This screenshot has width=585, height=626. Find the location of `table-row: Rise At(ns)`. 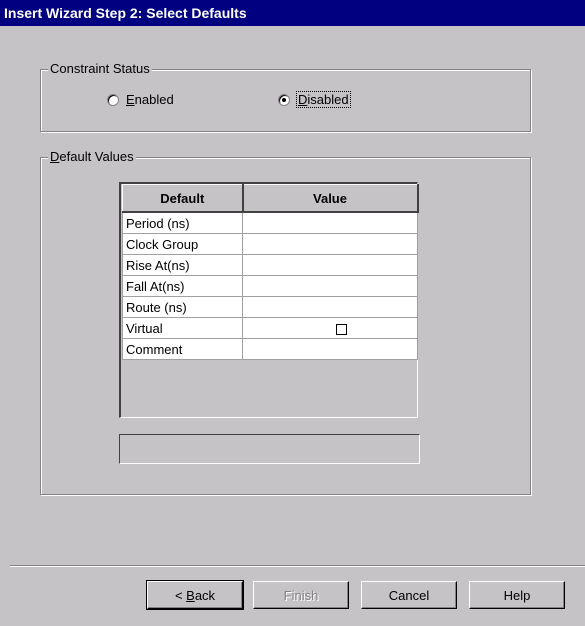

table-row: Rise At(ns) is located at coordinates (270, 265).